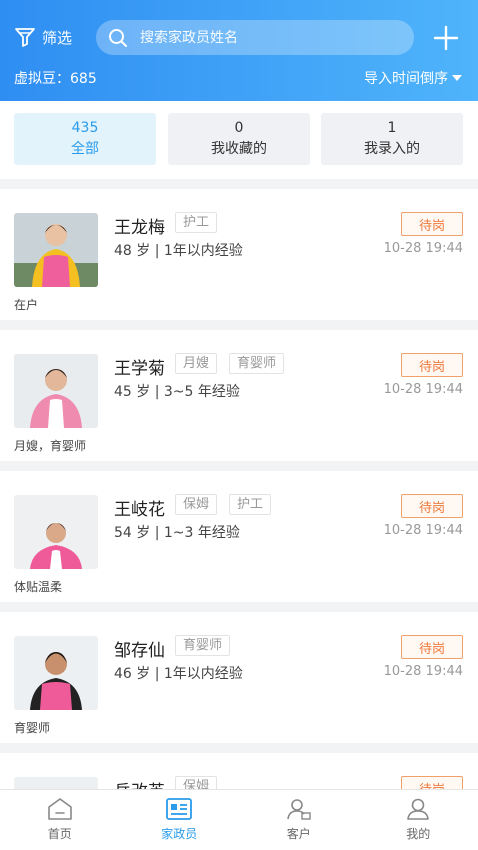 The height and width of the screenshot is (850, 478). I want to click on search-bar, so click(255, 37).